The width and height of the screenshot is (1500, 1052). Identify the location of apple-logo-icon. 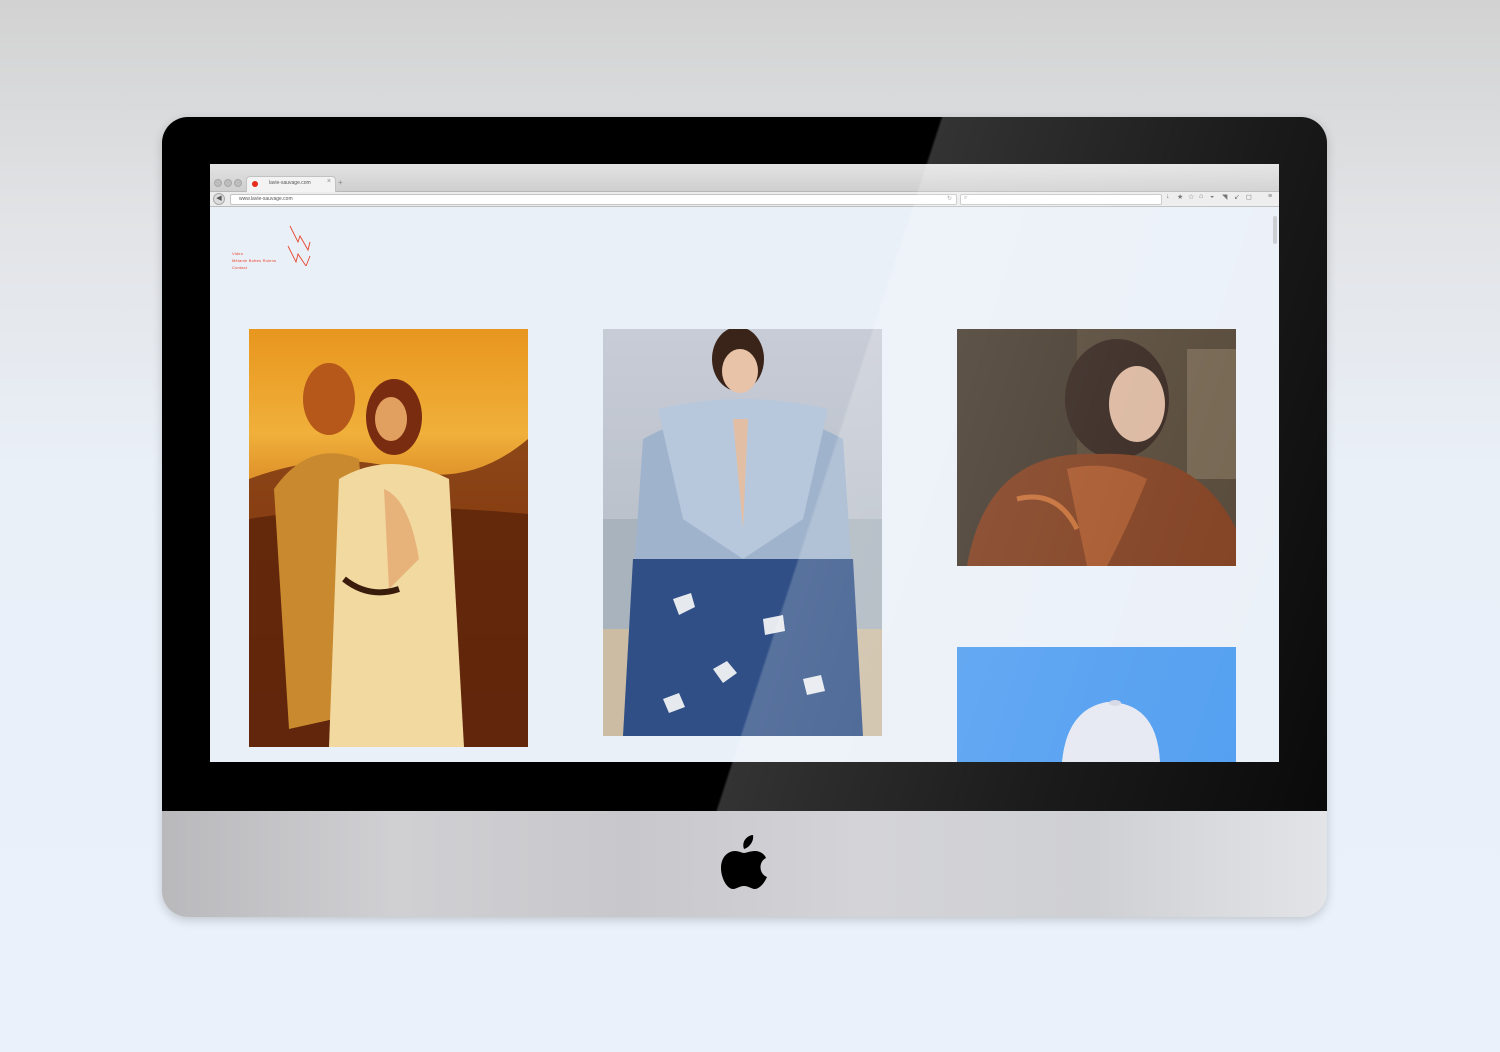
(744, 862).